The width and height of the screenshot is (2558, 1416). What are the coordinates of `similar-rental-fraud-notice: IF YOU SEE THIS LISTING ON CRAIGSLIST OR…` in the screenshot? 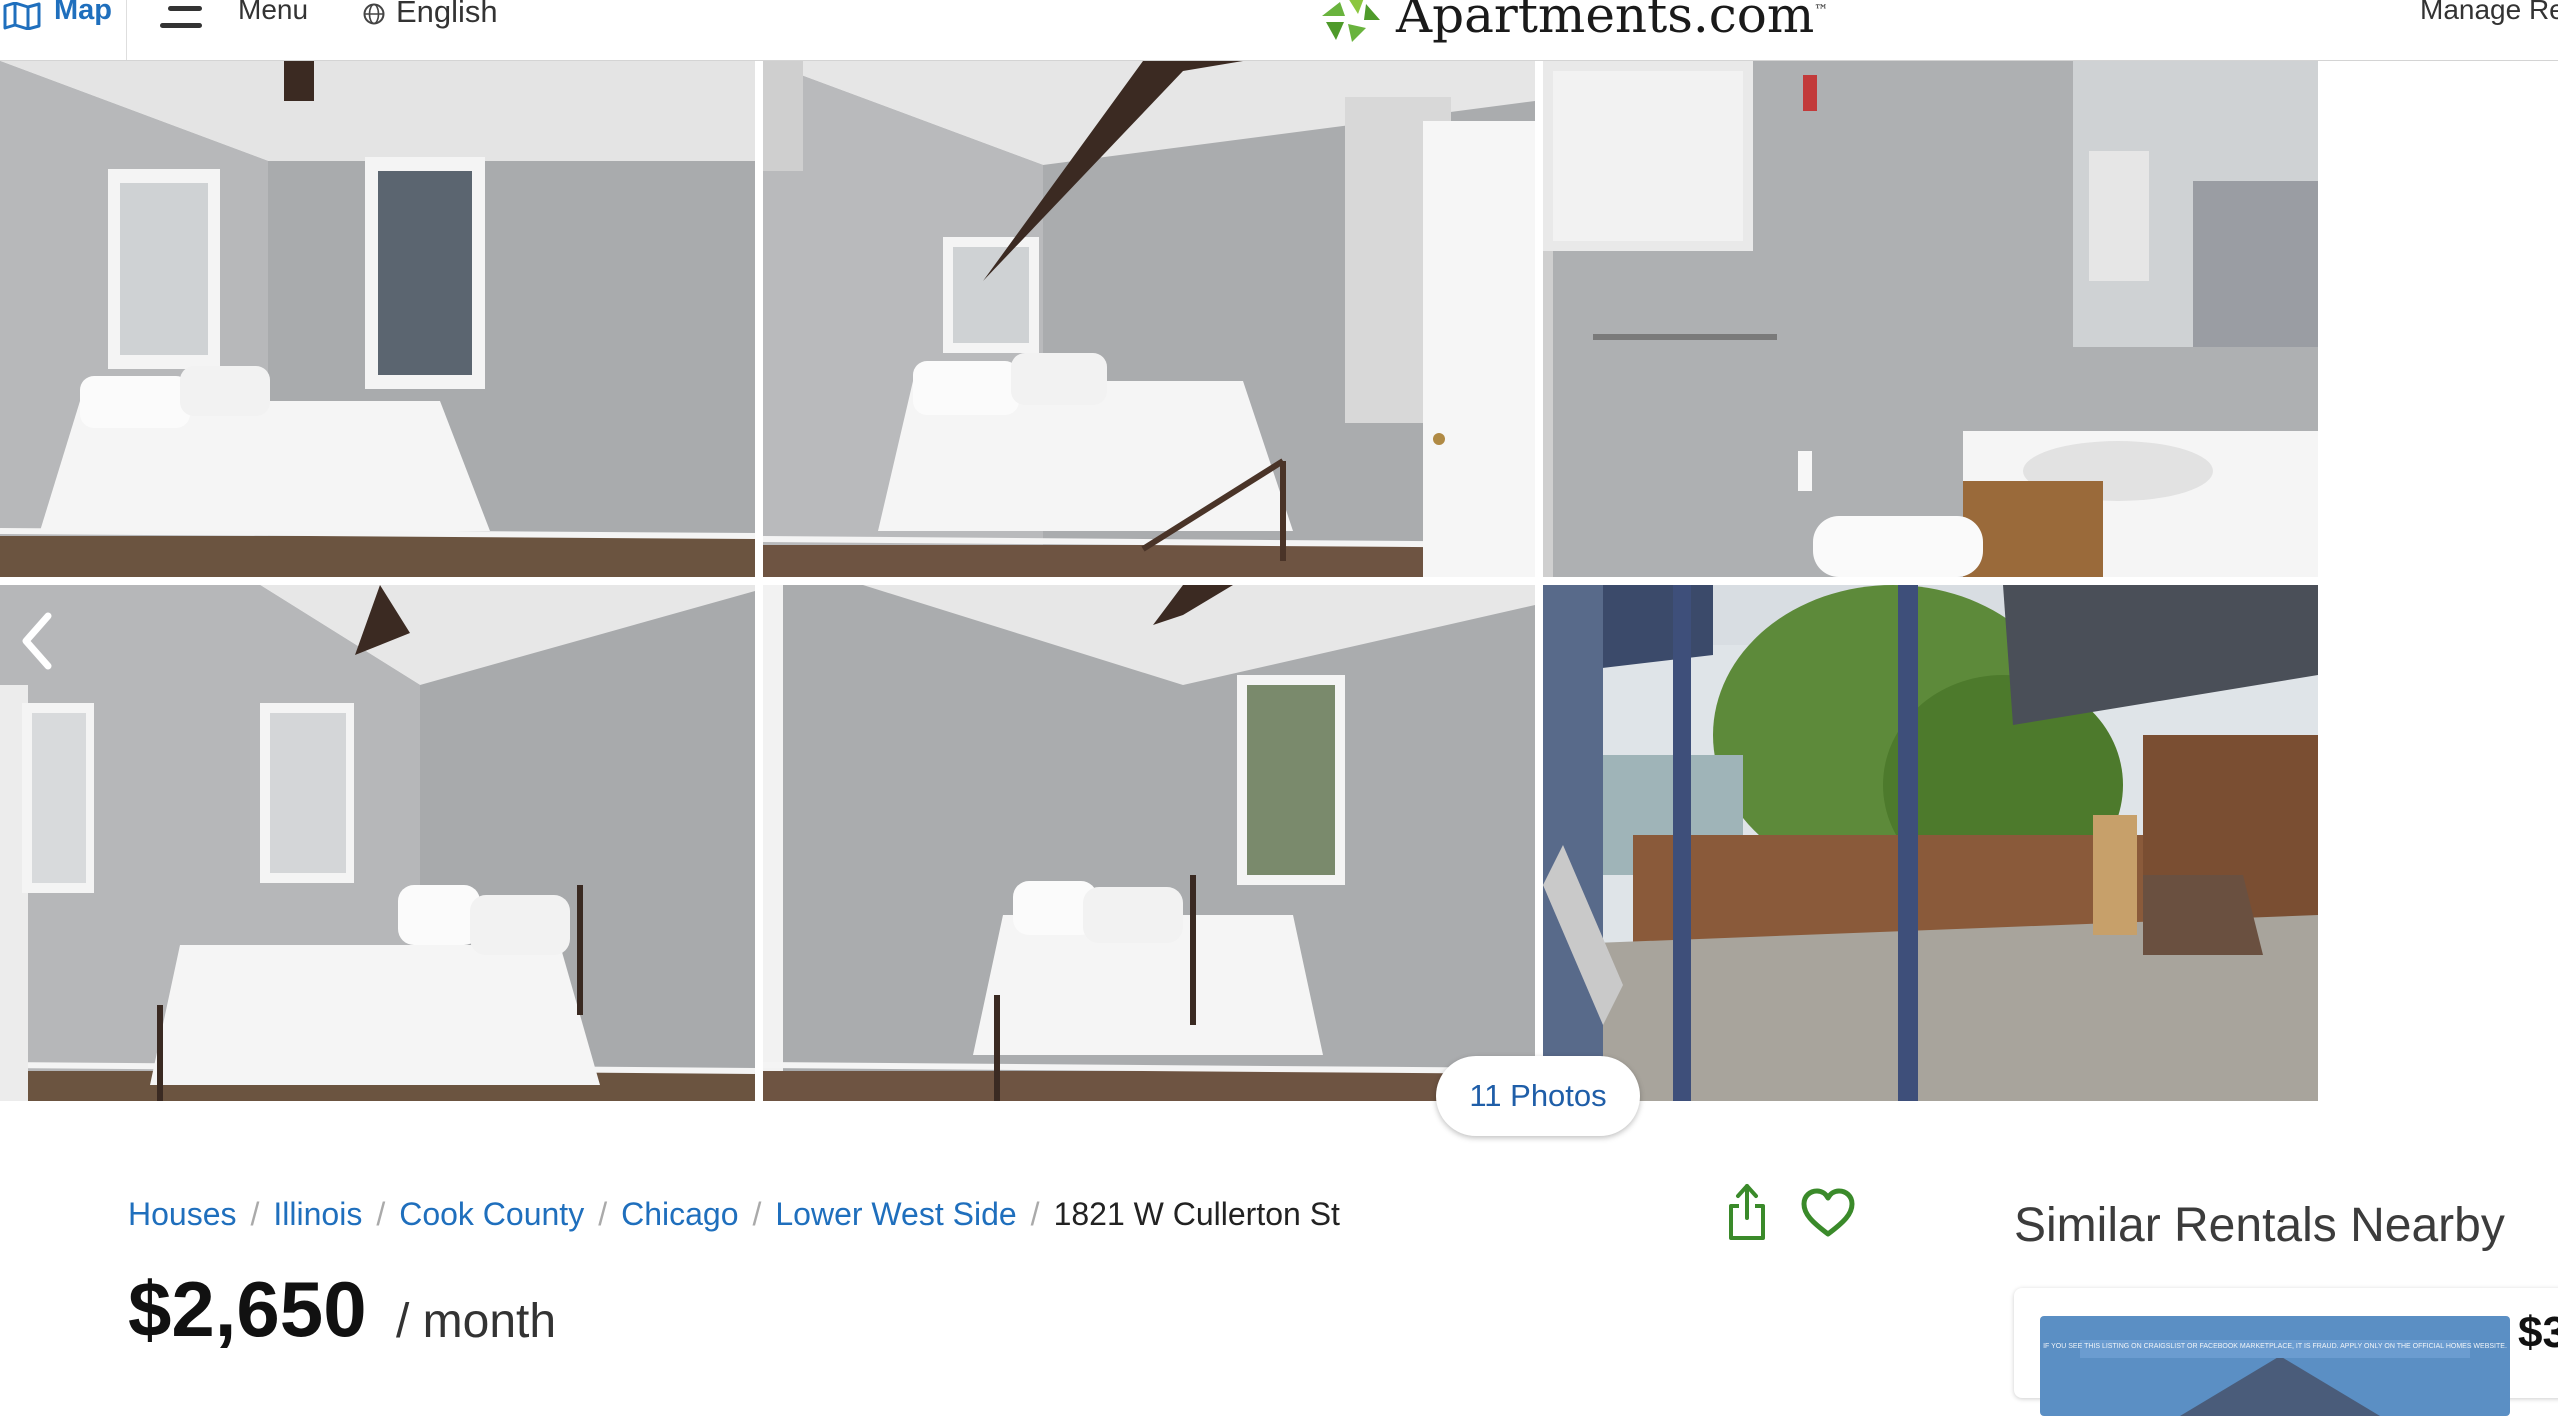 It's located at (2275, 1346).